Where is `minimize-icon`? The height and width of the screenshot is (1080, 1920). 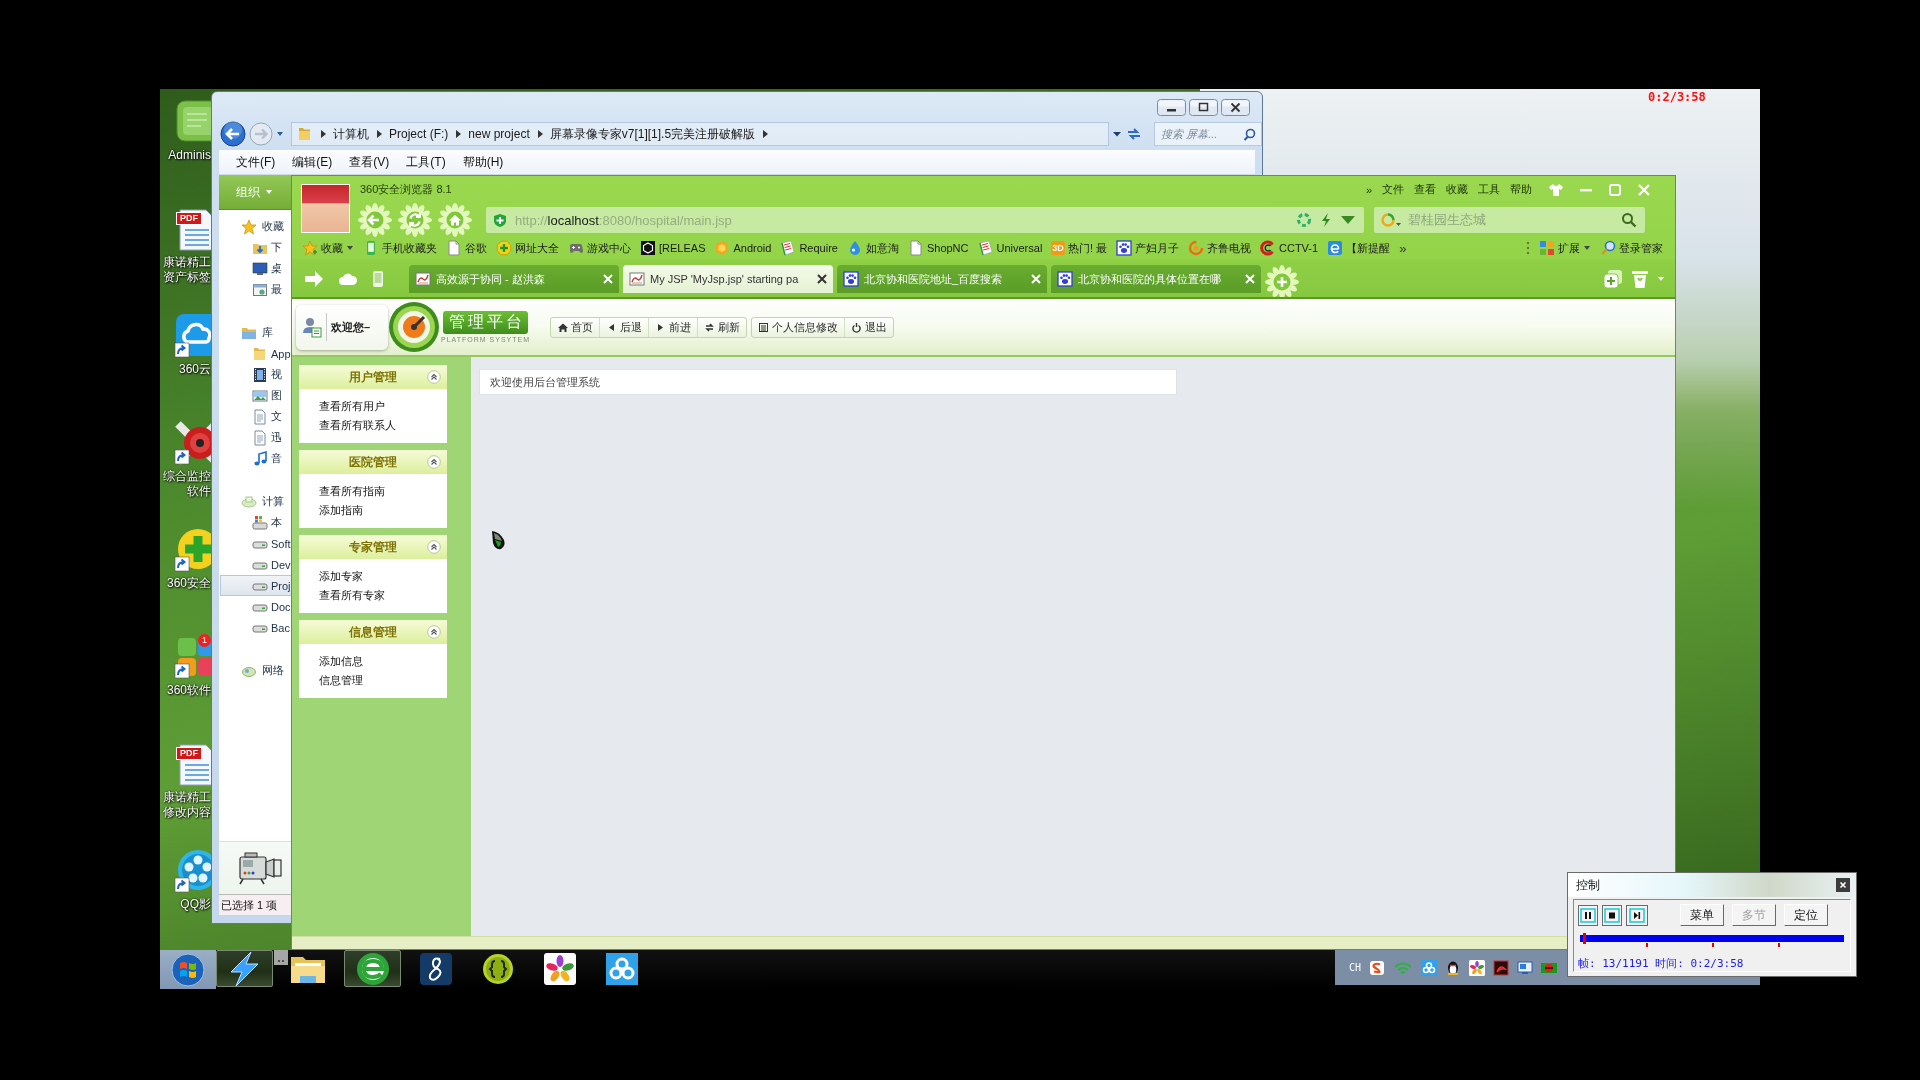 minimize-icon is located at coordinates (1171, 107).